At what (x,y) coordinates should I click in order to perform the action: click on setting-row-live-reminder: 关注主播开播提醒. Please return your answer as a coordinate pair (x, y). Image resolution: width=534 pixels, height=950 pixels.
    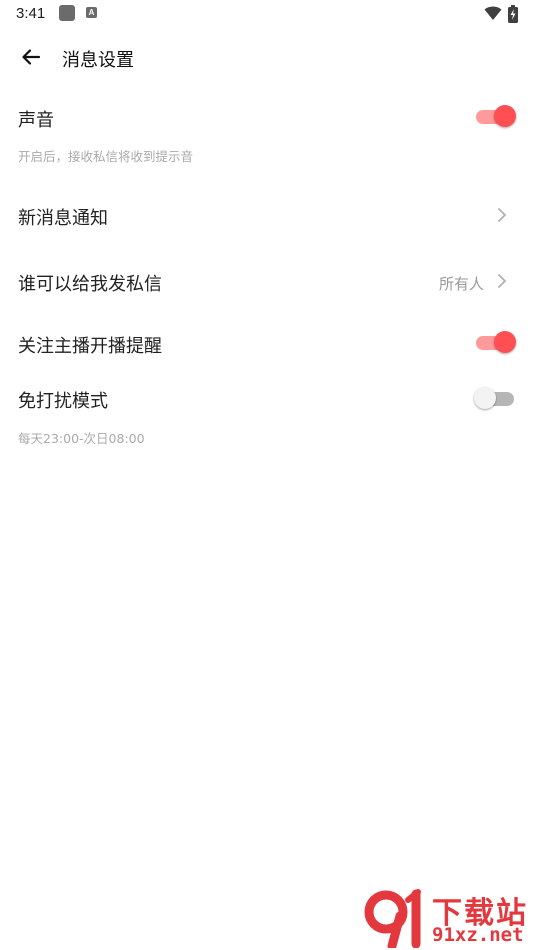
    Looking at the image, I should click on (267, 344).